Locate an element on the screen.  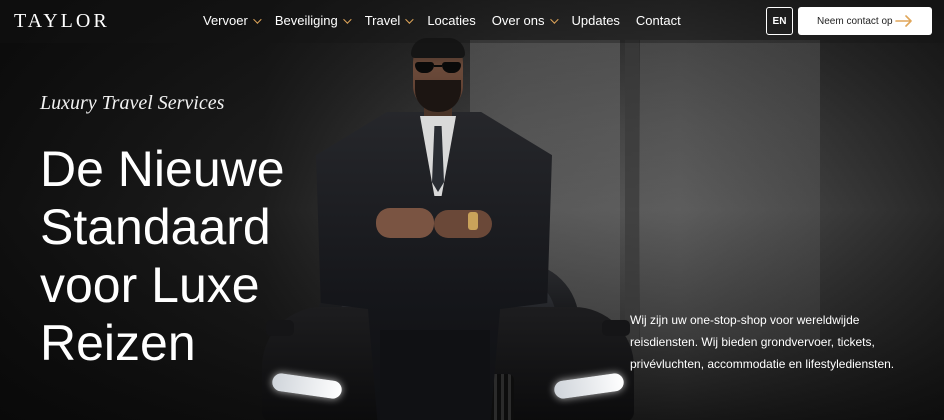
nav-item-label: Contact is located at coordinates (658, 20).